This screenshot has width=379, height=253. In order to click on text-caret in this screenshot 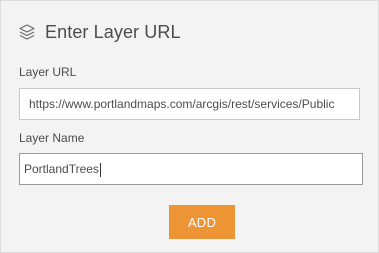, I will do `click(100, 169)`.